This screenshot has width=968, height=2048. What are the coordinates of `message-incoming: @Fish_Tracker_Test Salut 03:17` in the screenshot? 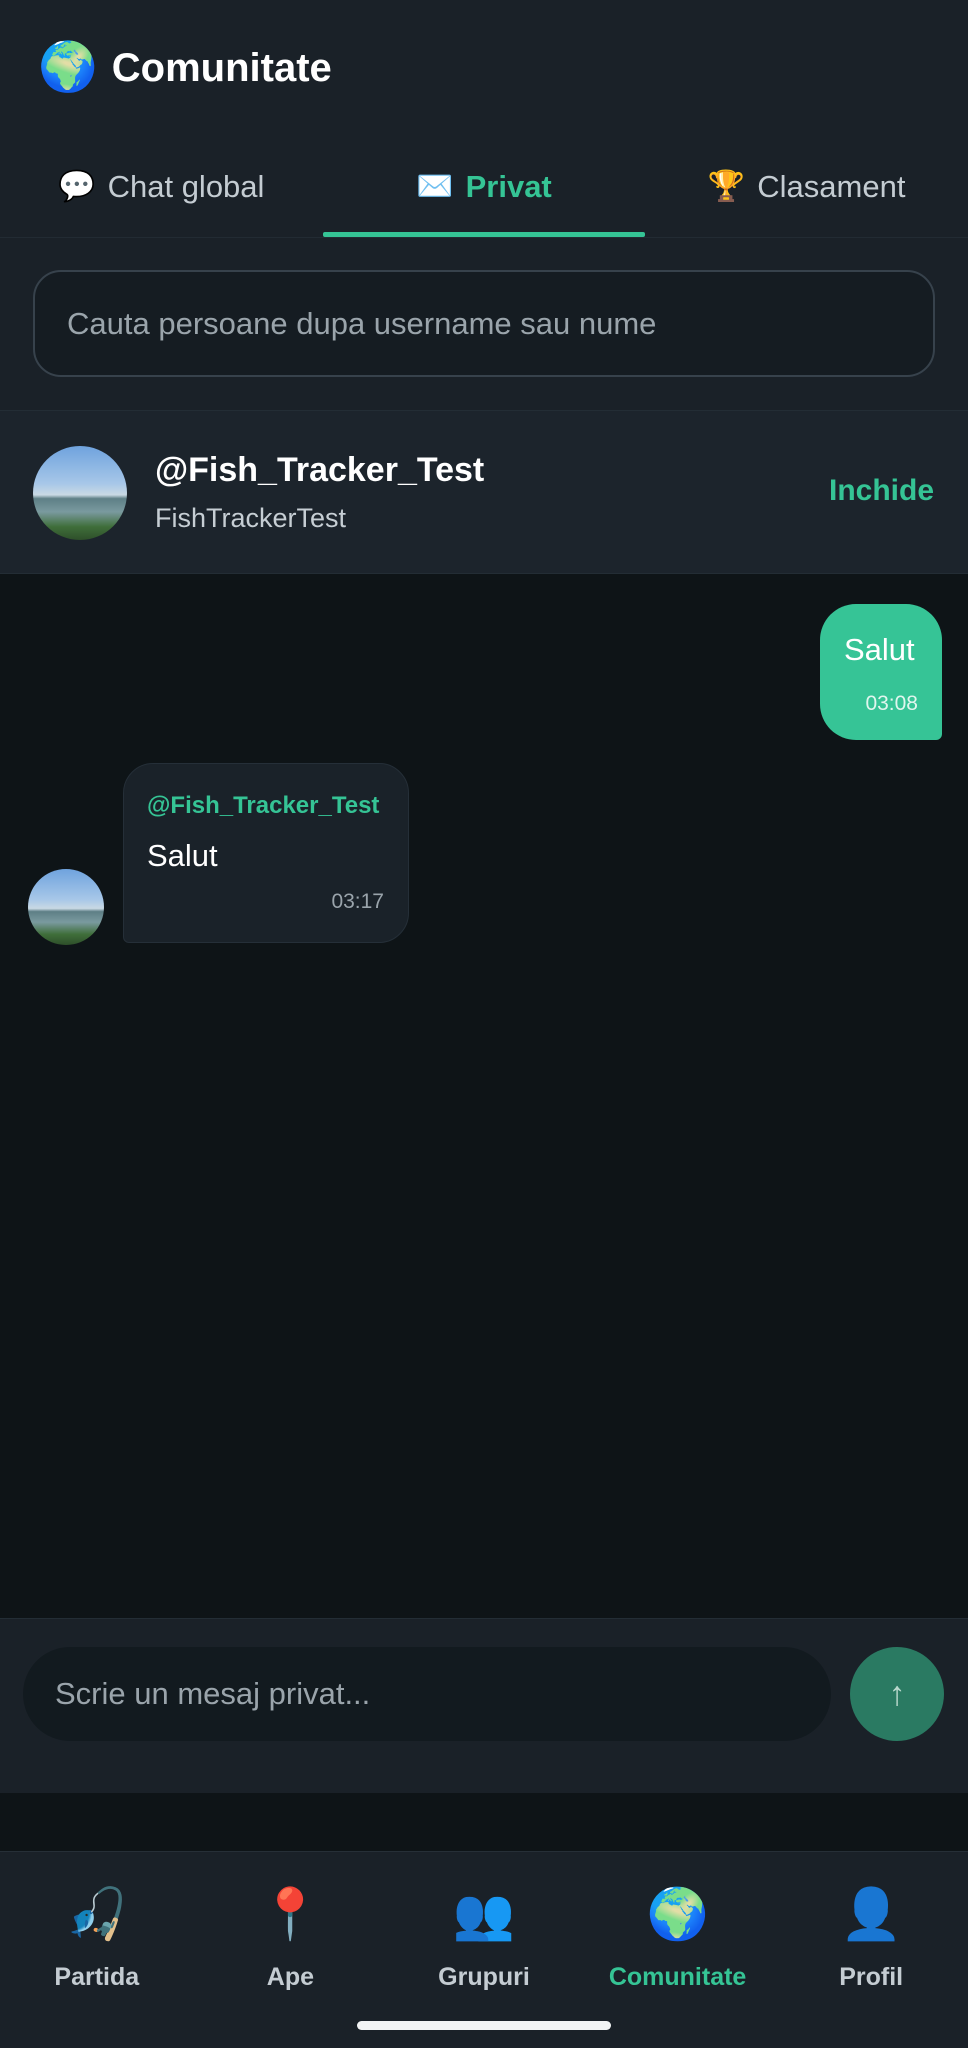 It's located at (266, 853).